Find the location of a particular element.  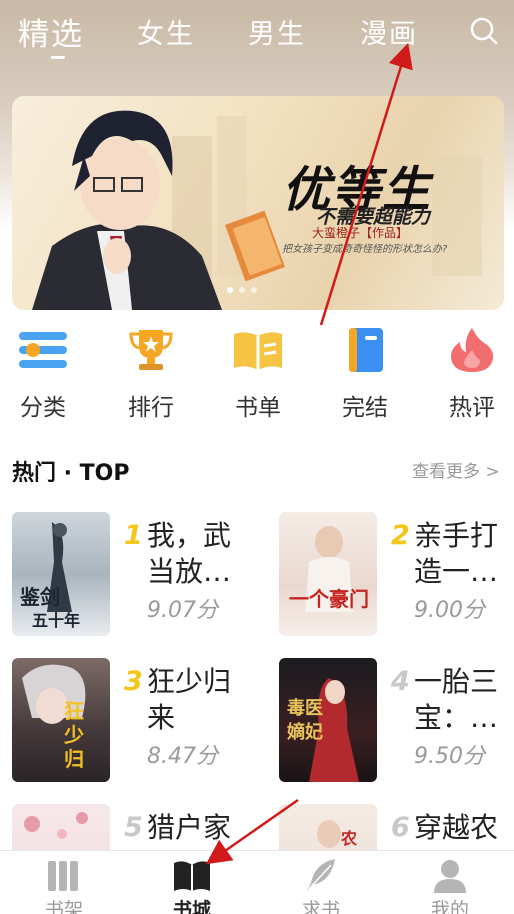

bottom-navigation: 书架 书城 求书 我的 is located at coordinates (257, 882).